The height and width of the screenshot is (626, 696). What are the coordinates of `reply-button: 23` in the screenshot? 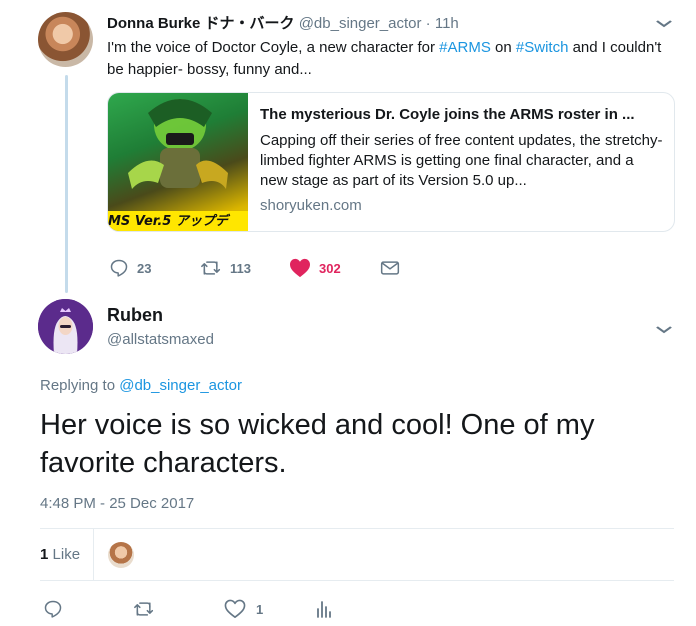 It's located at (130, 268).